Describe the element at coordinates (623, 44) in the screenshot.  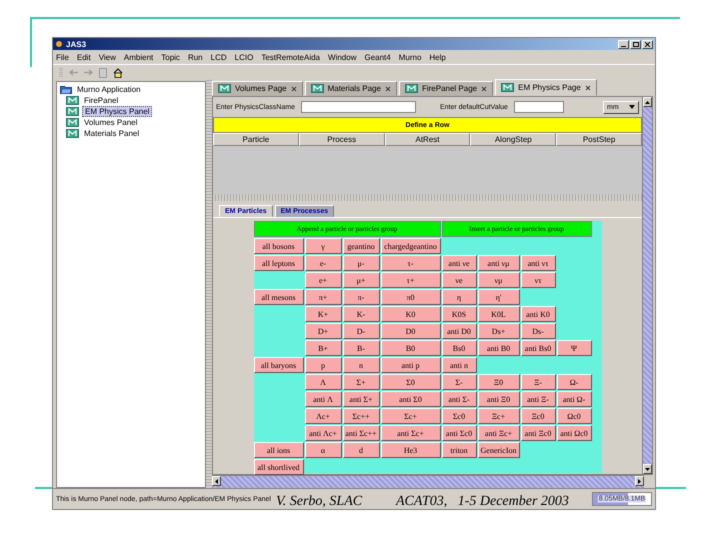
I see `minimize-button` at that location.